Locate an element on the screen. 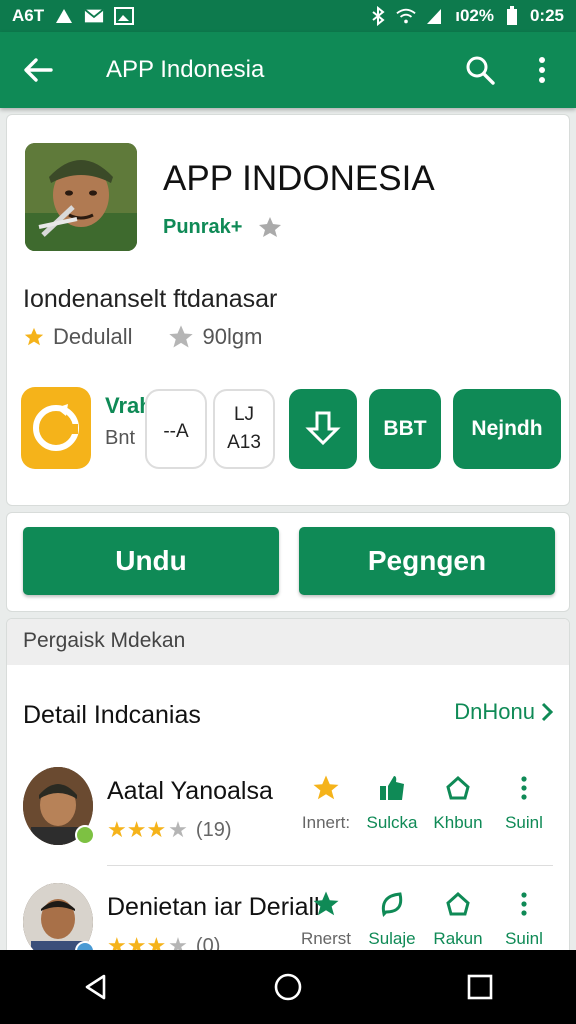  refresh-logo-icon is located at coordinates (56, 427).